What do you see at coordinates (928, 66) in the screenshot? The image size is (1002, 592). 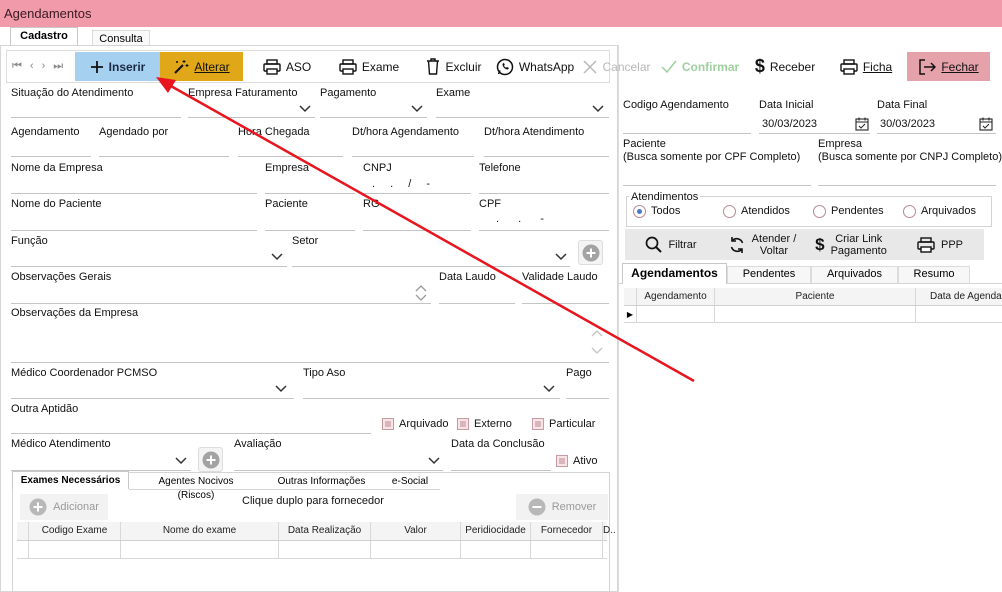 I see `exit-icon` at bounding box center [928, 66].